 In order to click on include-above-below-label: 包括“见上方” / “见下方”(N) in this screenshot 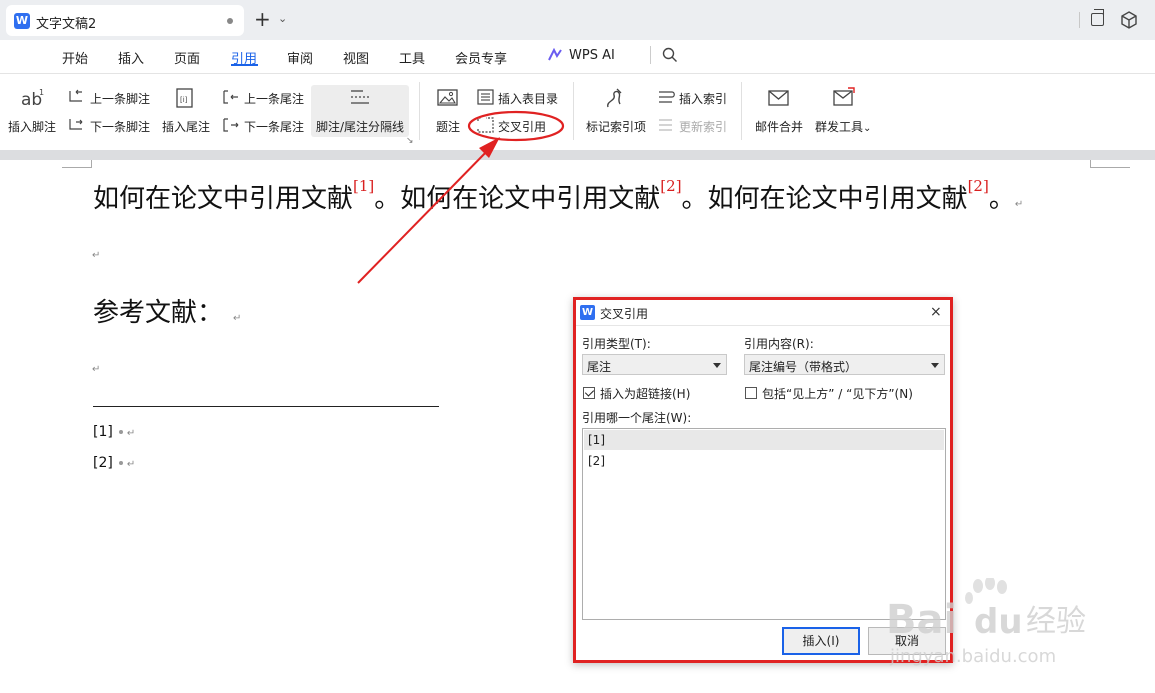, I will do `click(837, 394)`.